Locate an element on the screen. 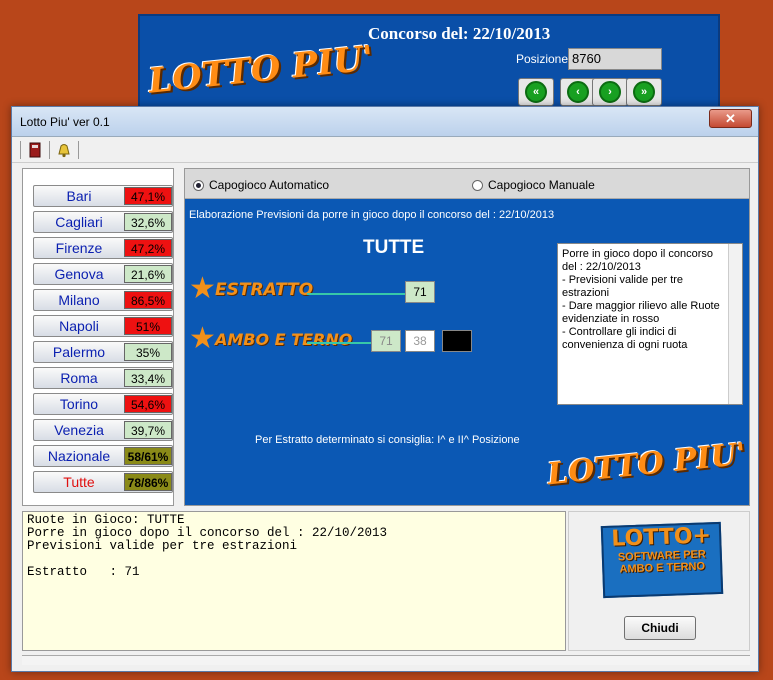 The image size is (773, 680). radio-manual: Capogioco Manuale is located at coordinates (533, 185).